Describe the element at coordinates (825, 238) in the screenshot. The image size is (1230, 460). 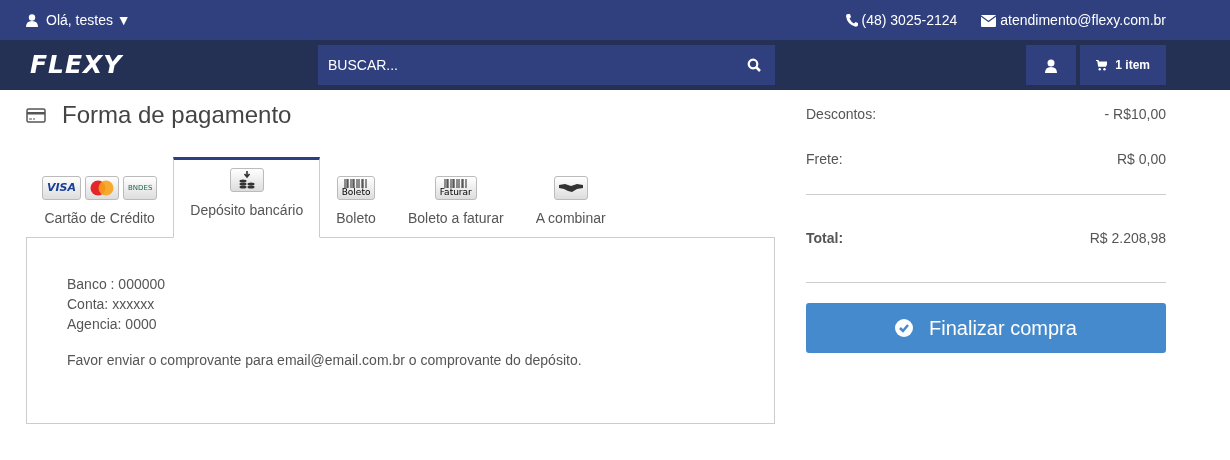
I see `summary-label: Total:` at that location.